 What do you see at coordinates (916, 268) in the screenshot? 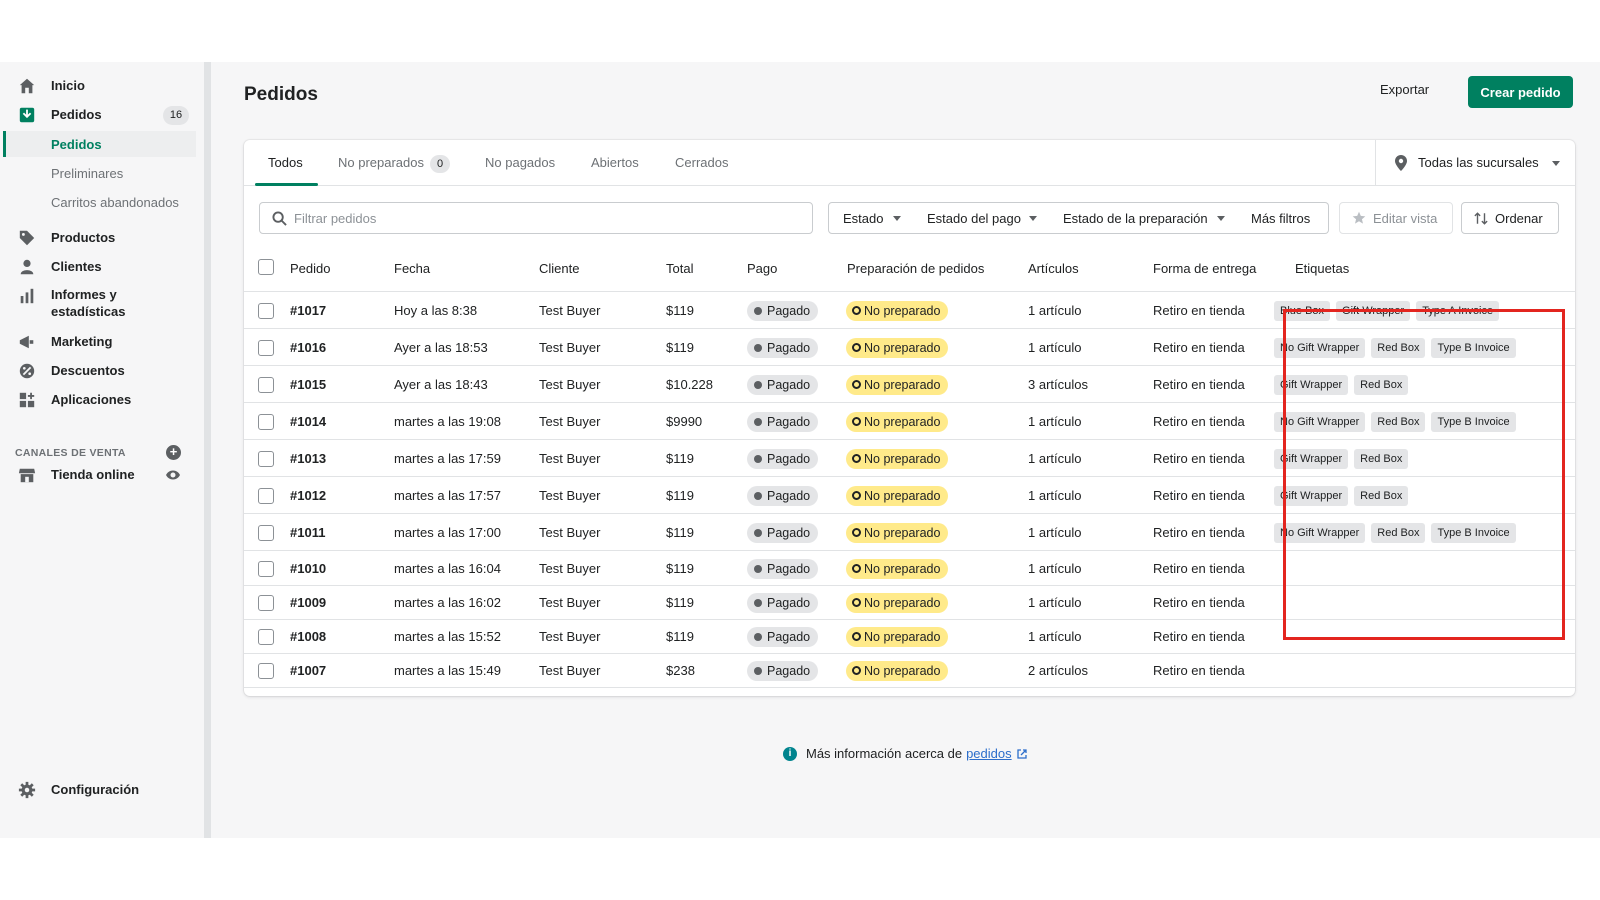
I see `column-header: Preparación de pedidos` at bounding box center [916, 268].